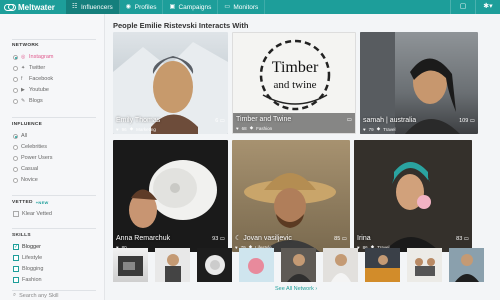 The image size is (500, 300). What do you see at coordinates (30, 147) in the screenshot?
I see `influence-celebrities: Celebrities` at bounding box center [30, 147].